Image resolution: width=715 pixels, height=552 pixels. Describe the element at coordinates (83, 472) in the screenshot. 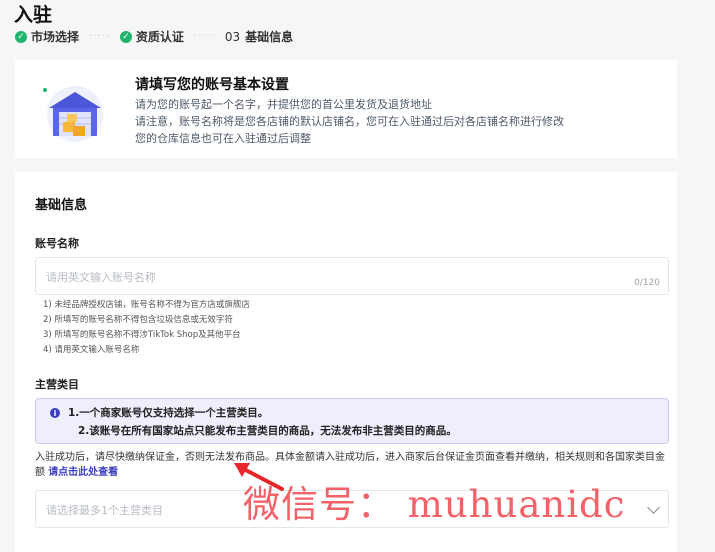

I see `view-details-link: 请点击此处查看` at that location.